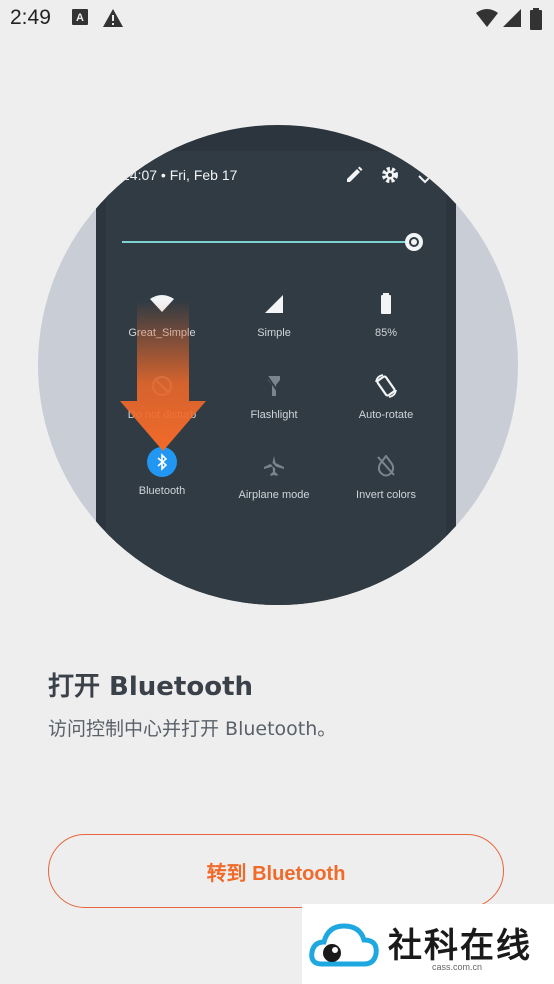 This screenshot has height=984, width=554. What do you see at coordinates (192, 729) in the screenshot?
I see `page-subtitle: 访问控制中心并打开 Bluetooth。` at bounding box center [192, 729].